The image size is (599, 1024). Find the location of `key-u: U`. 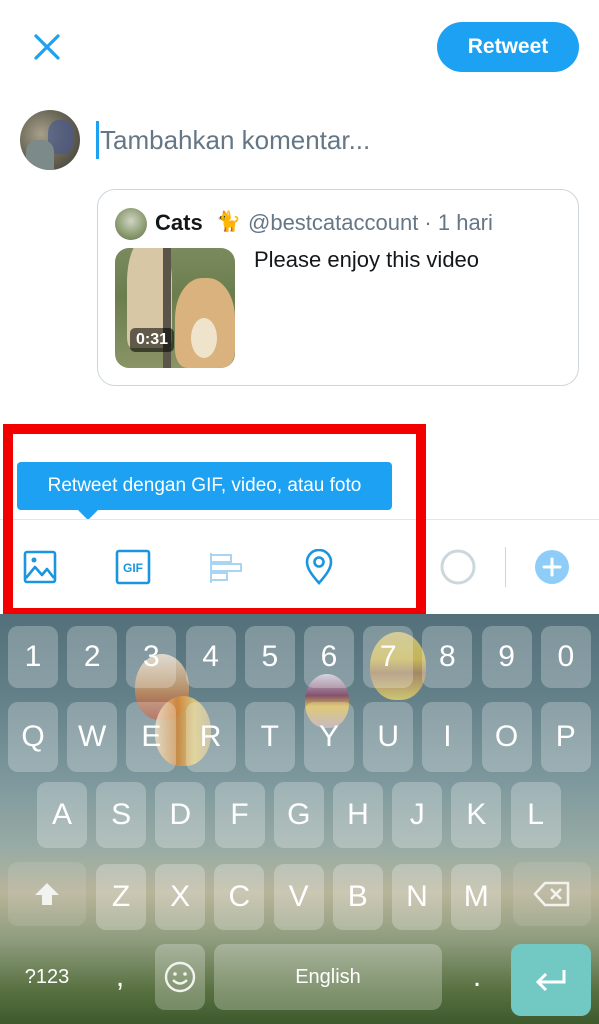

key-u: U is located at coordinates (388, 737).